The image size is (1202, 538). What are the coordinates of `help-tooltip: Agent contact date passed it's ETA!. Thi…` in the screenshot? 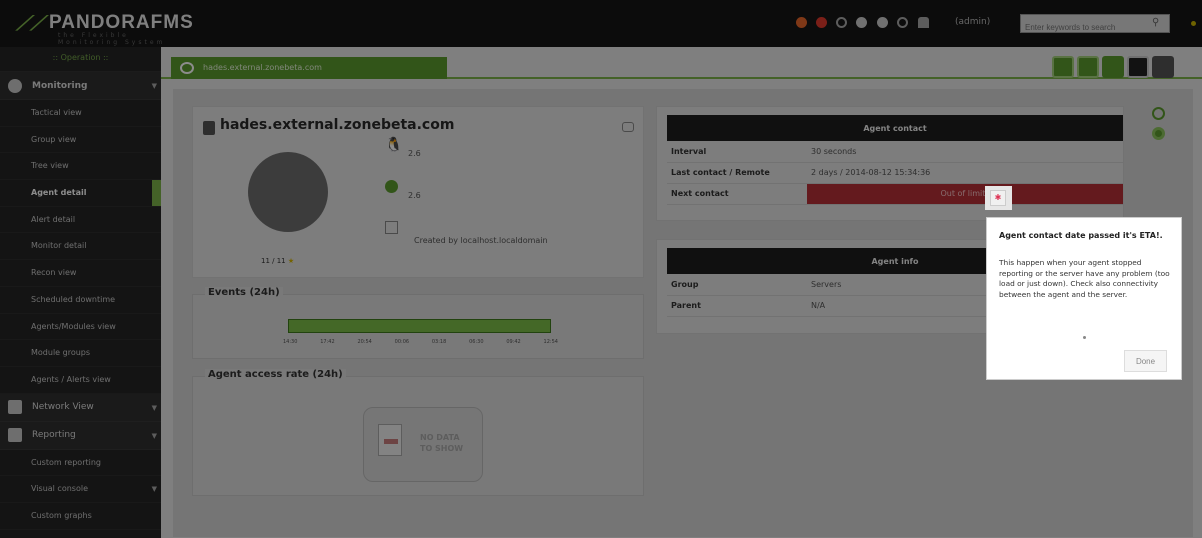 It's located at (1084, 298).